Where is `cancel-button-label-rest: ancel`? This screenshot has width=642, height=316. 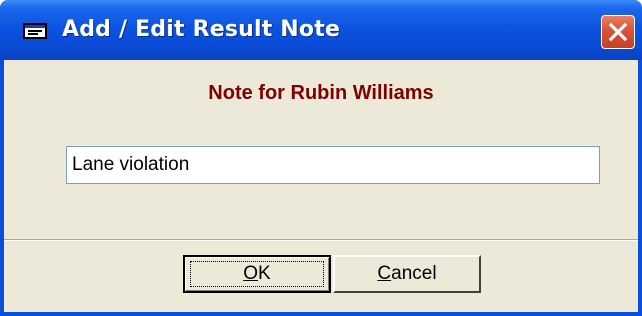 cancel-button-label-rest: ancel is located at coordinates (414, 273).